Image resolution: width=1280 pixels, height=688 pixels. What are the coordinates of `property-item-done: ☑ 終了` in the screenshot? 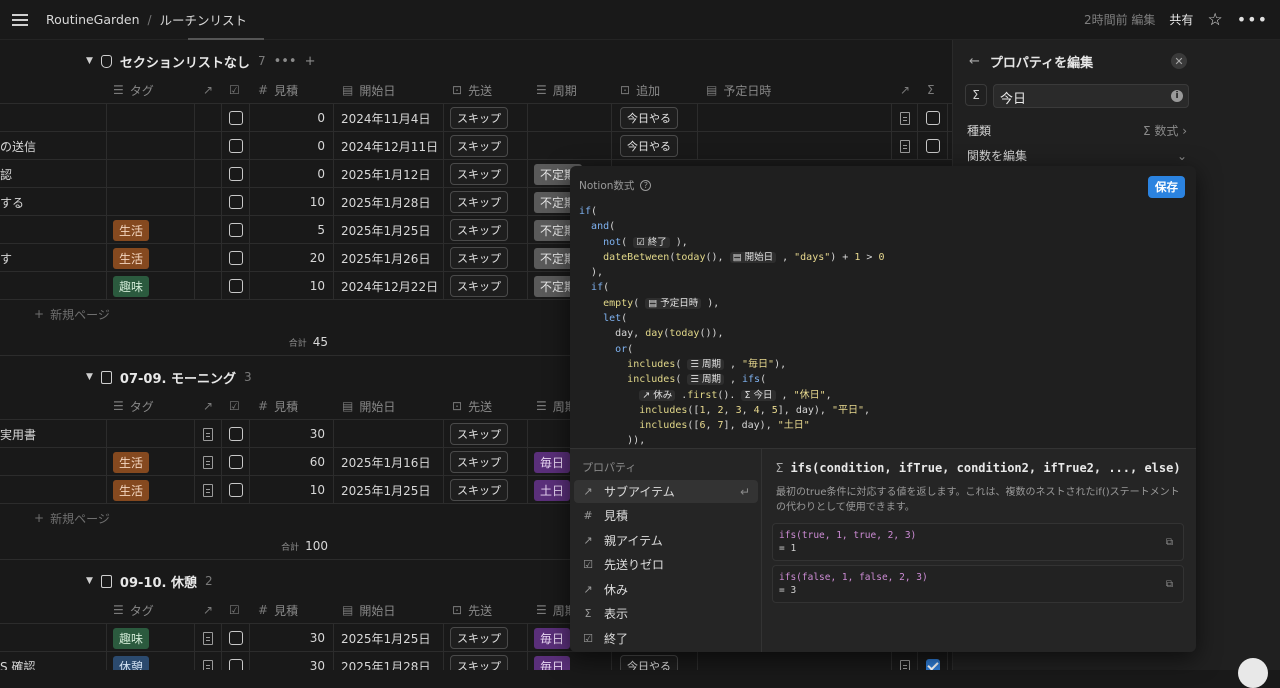 It's located at (666, 638).